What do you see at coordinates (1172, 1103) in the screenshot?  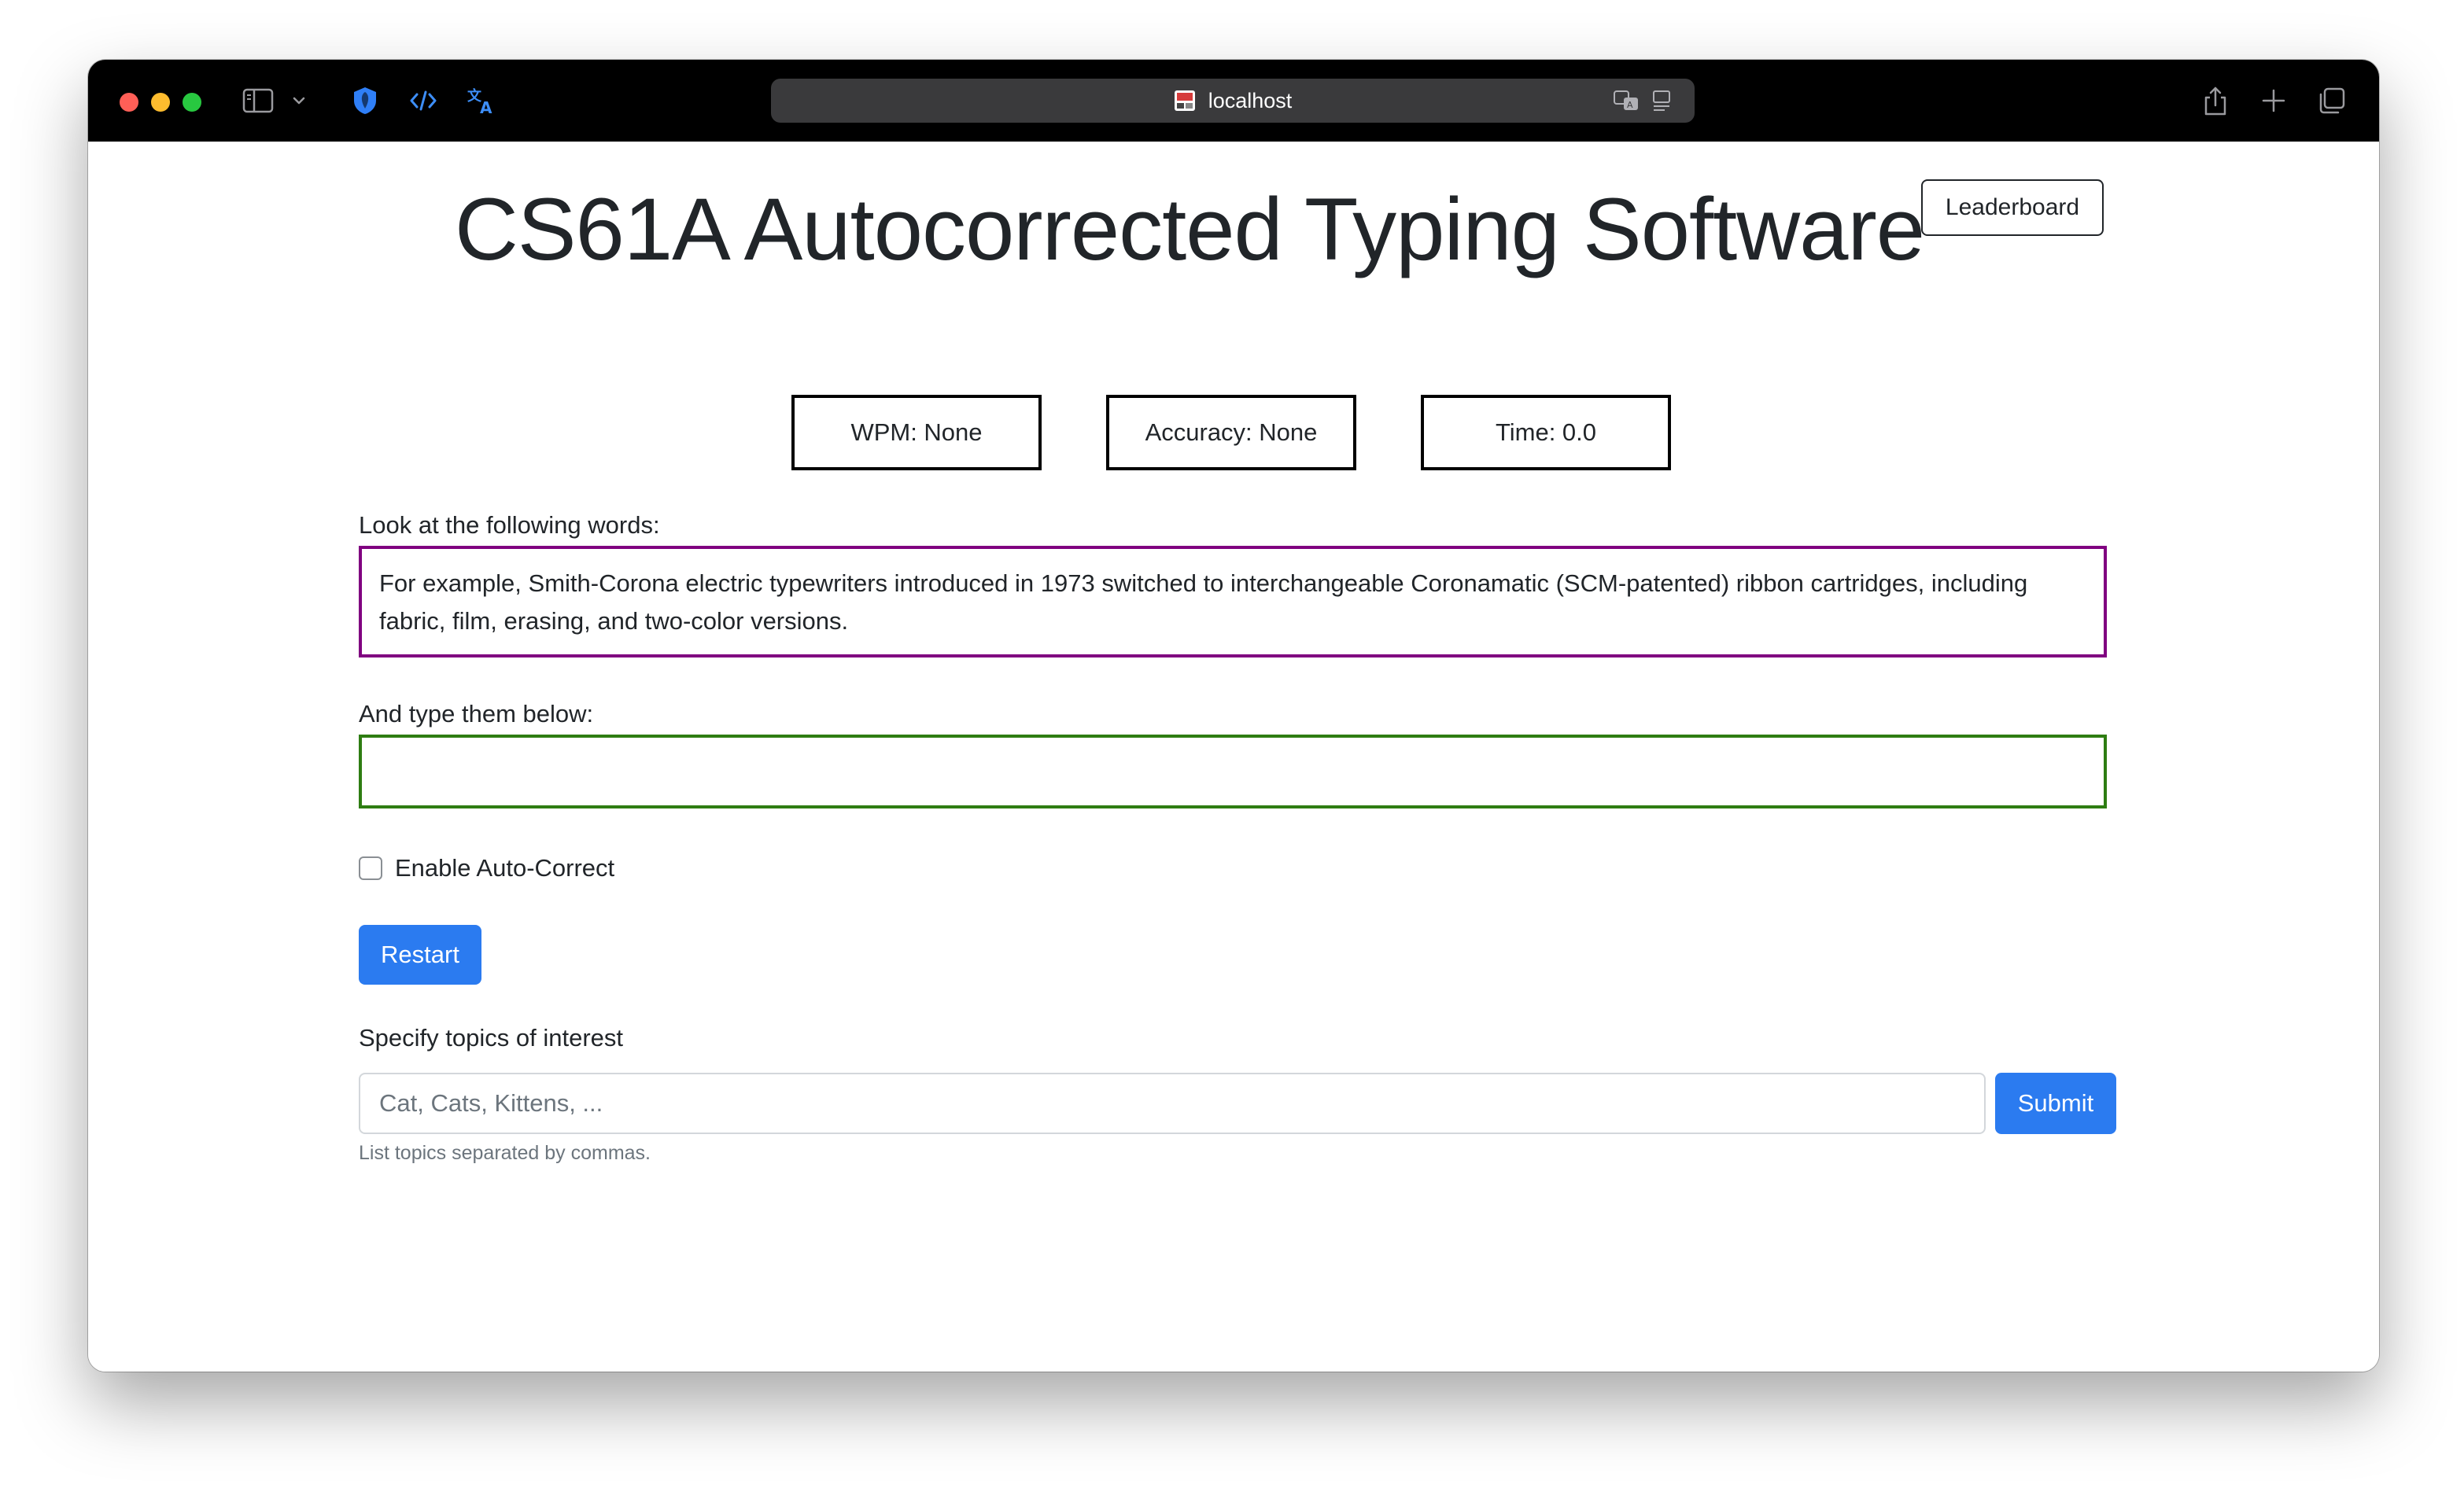 I see `topics-input` at bounding box center [1172, 1103].